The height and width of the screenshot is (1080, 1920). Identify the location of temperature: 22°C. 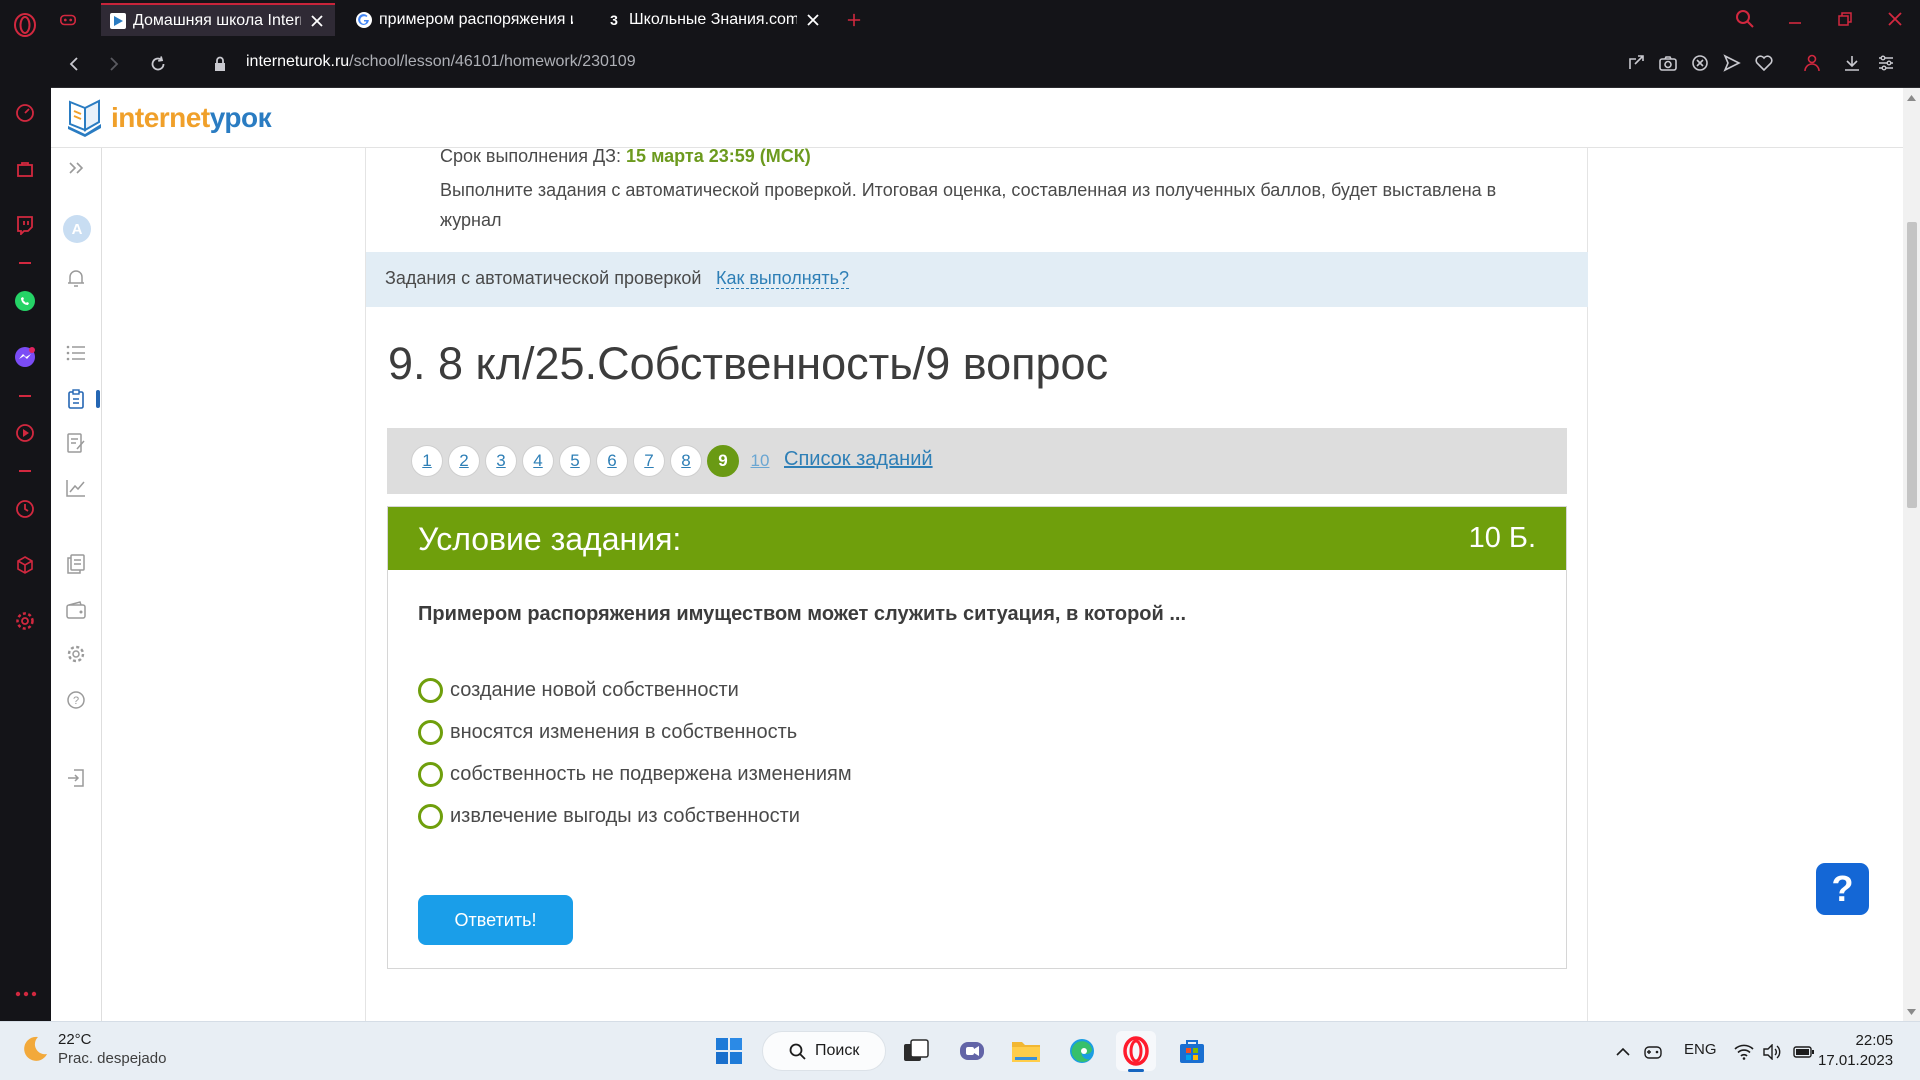
(75, 1039).